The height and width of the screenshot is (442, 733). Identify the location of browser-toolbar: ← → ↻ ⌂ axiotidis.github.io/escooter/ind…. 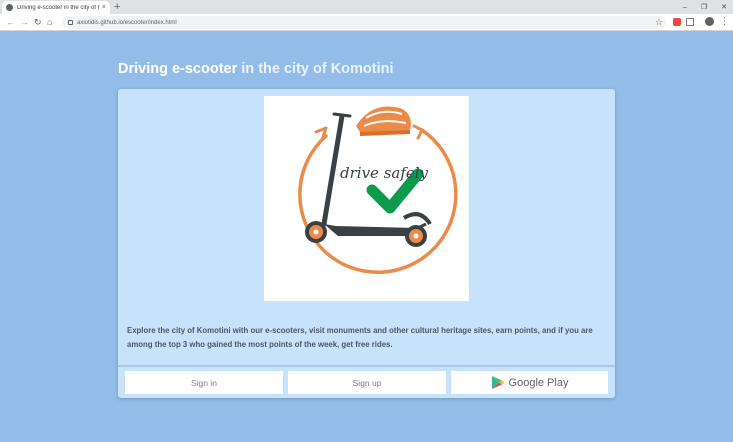
(366, 22).